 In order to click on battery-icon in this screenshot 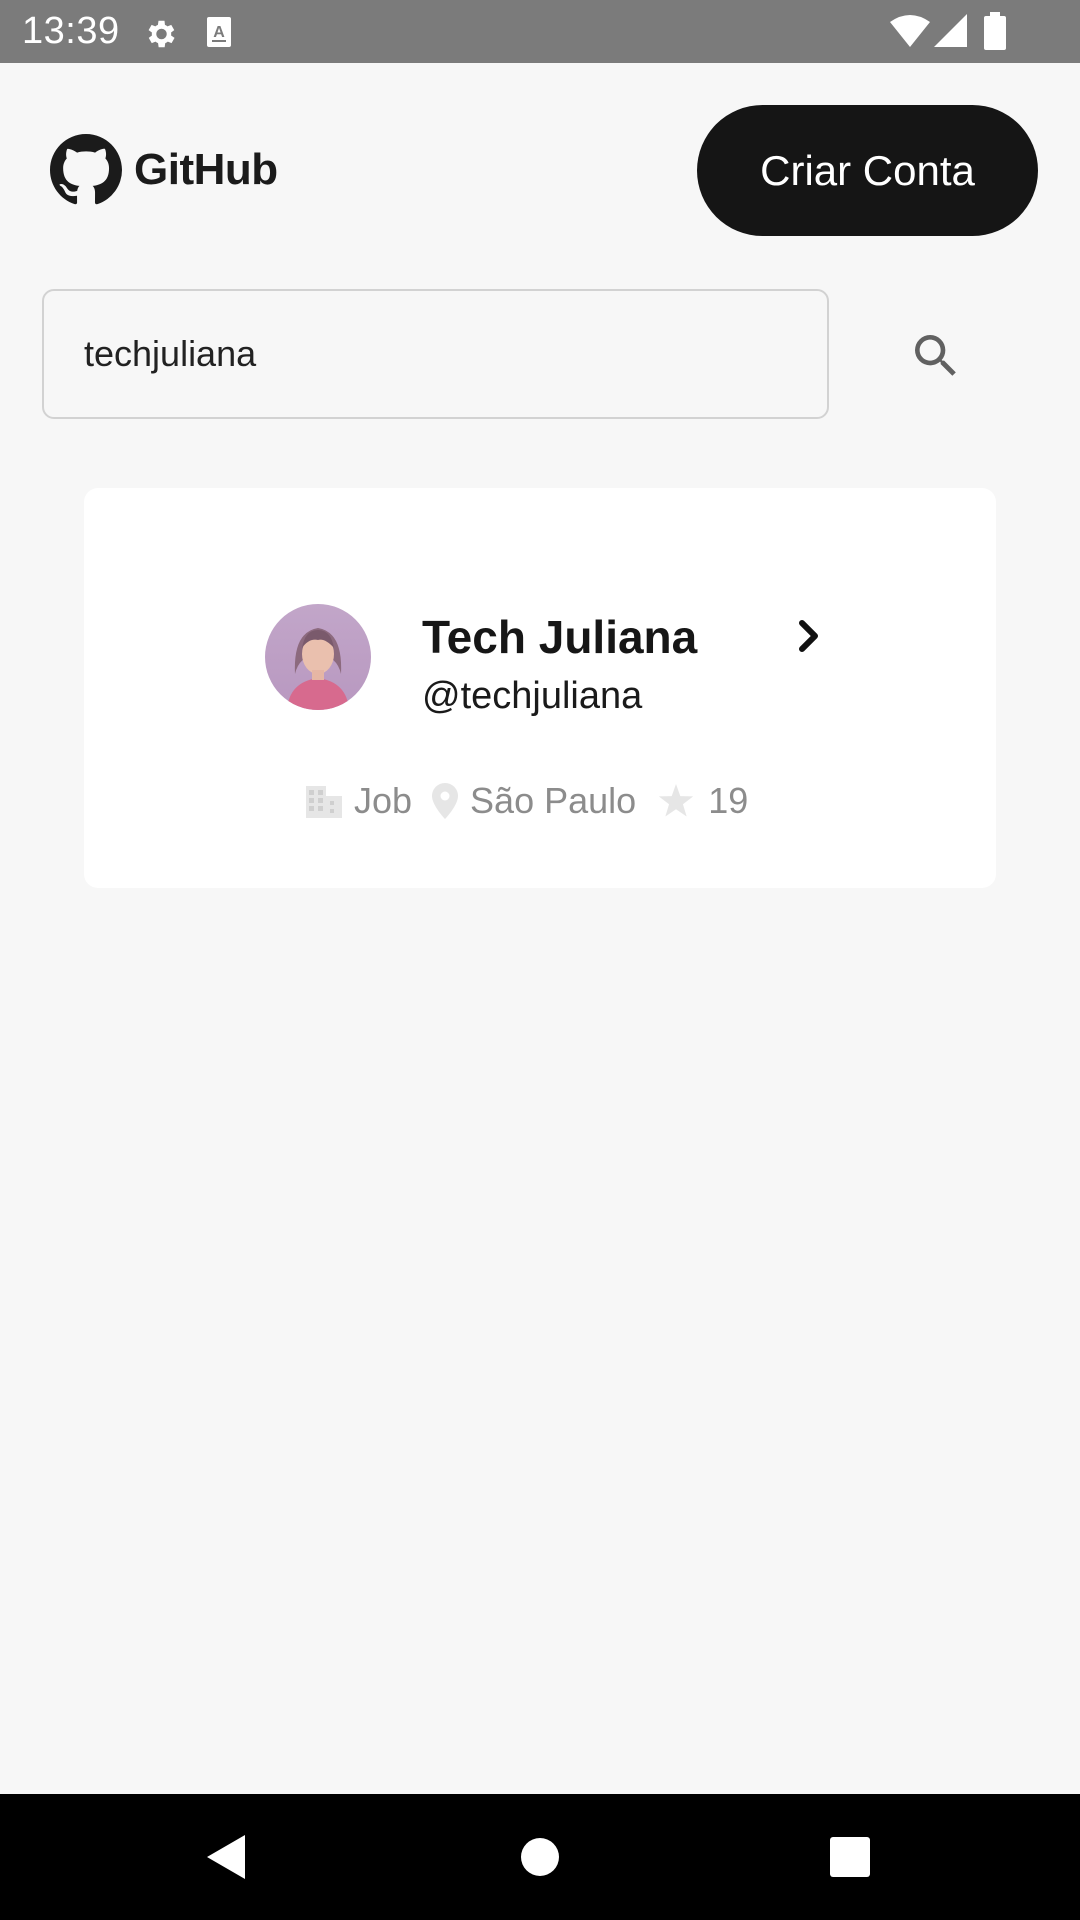, I will do `click(995, 33)`.